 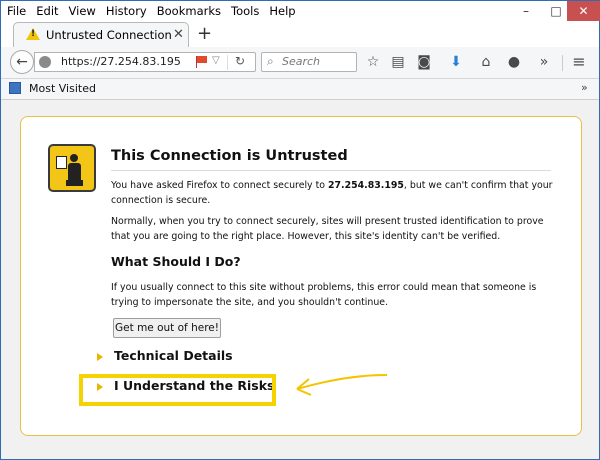 What do you see at coordinates (74, 158) in the screenshot?
I see `officer-head` at bounding box center [74, 158].